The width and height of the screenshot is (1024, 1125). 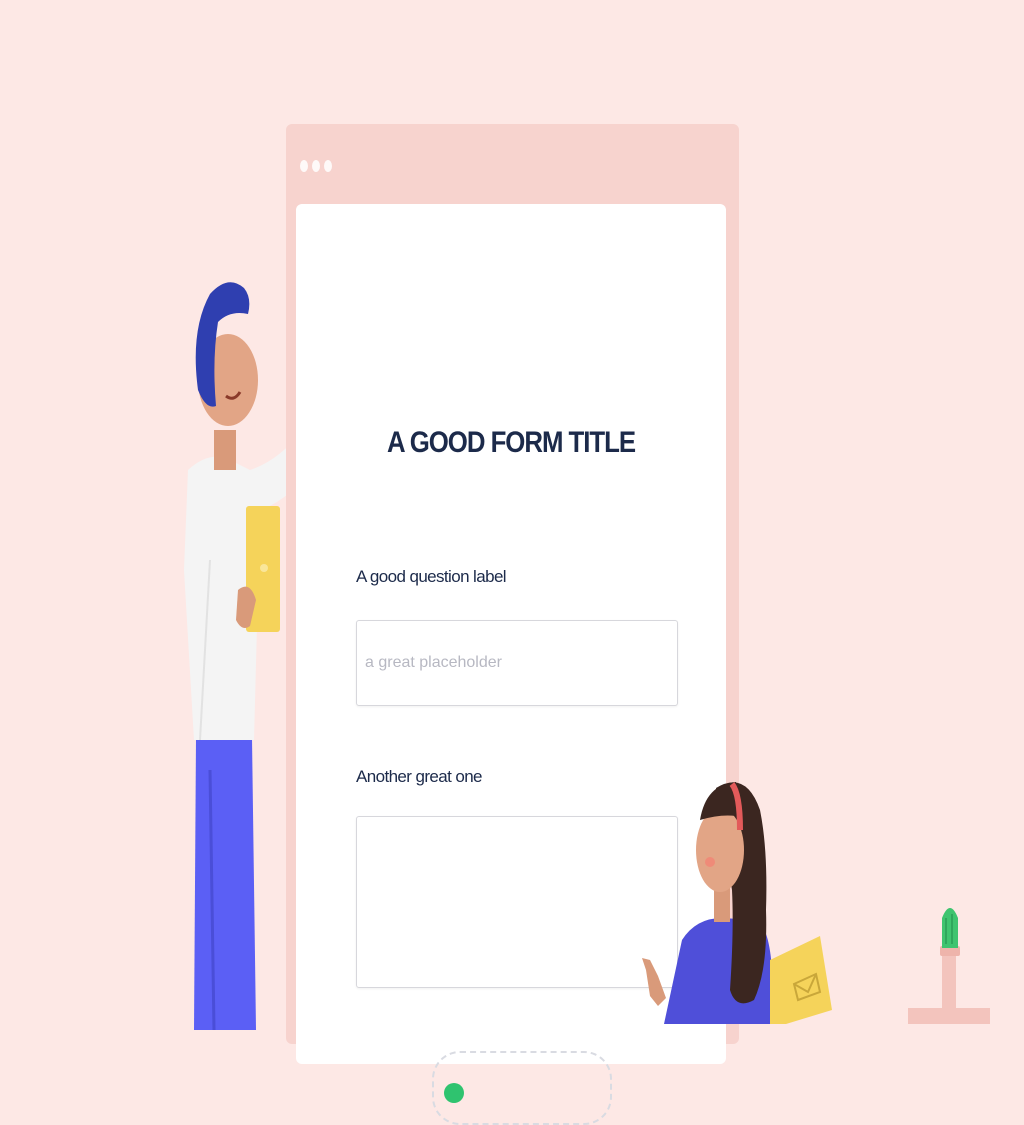 I want to click on three-dots-icon, so click(x=316, y=166).